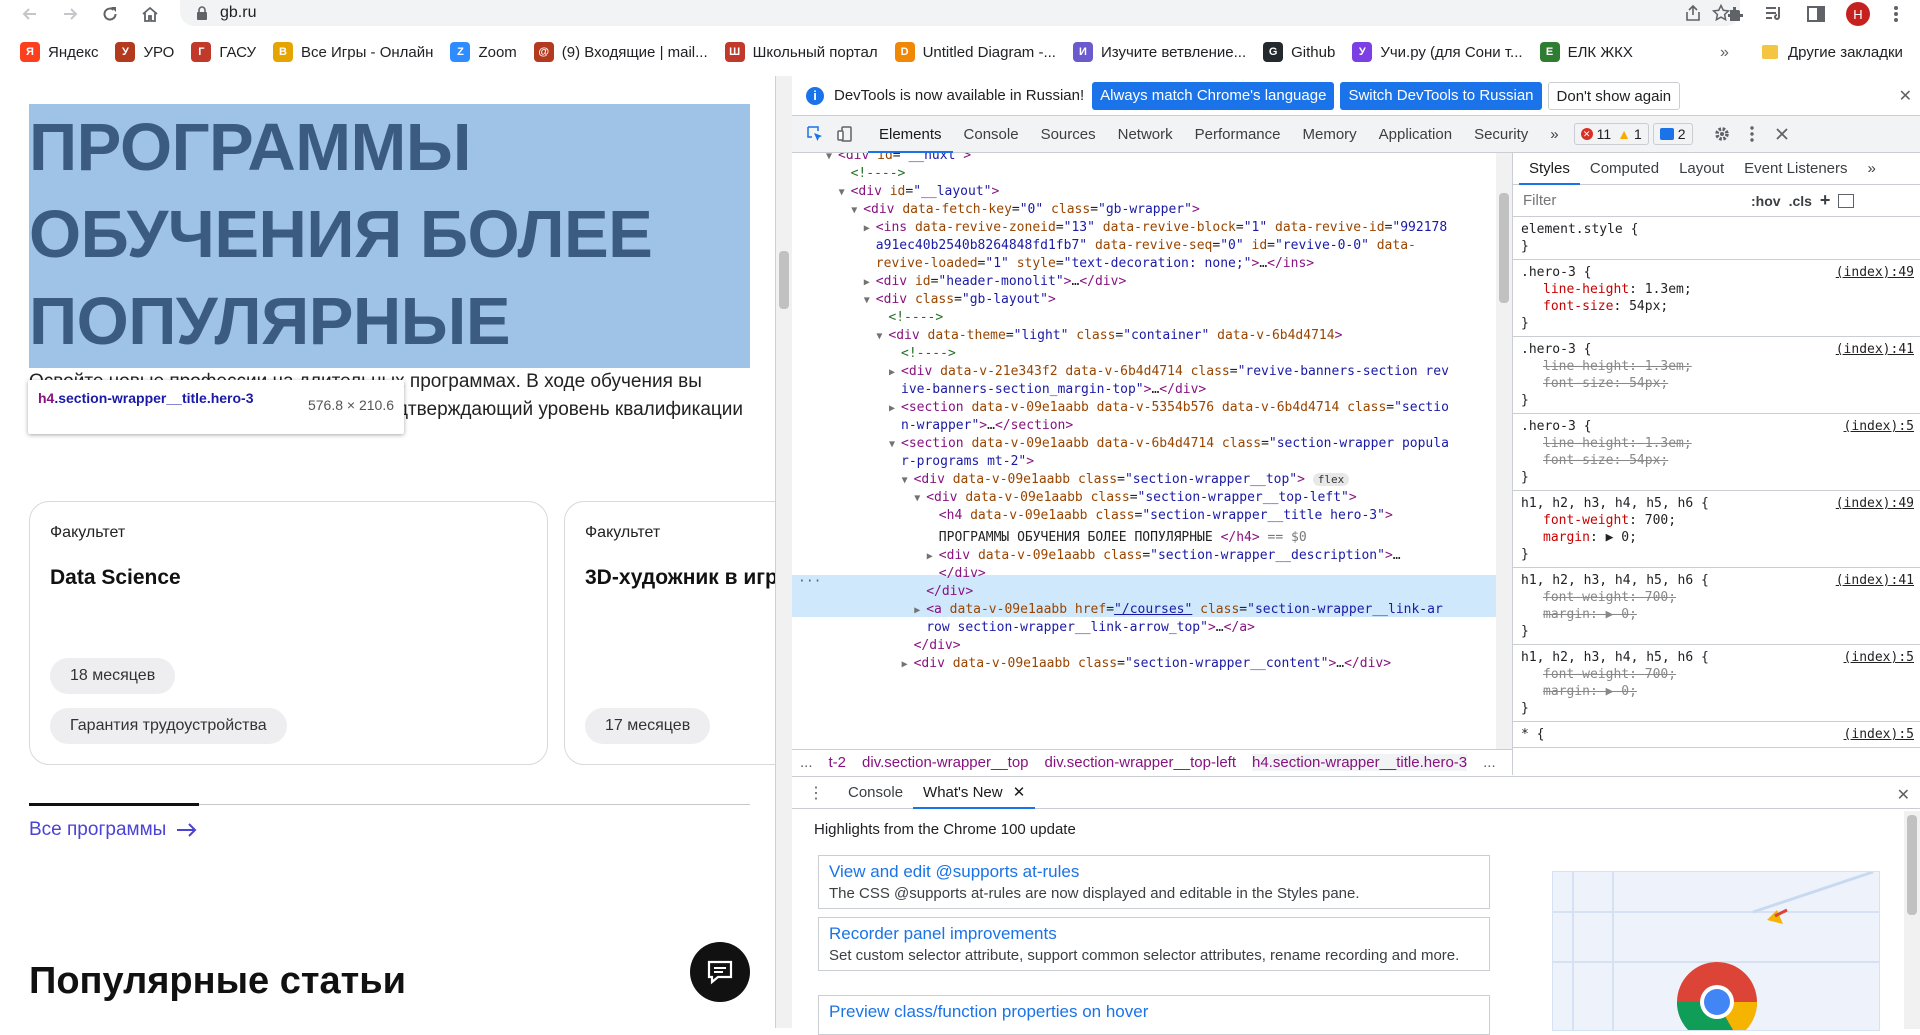 The image size is (1920, 1035). Describe the element at coordinates (960, 13) in the screenshot. I see `address-bar: gb.ru` at that location.